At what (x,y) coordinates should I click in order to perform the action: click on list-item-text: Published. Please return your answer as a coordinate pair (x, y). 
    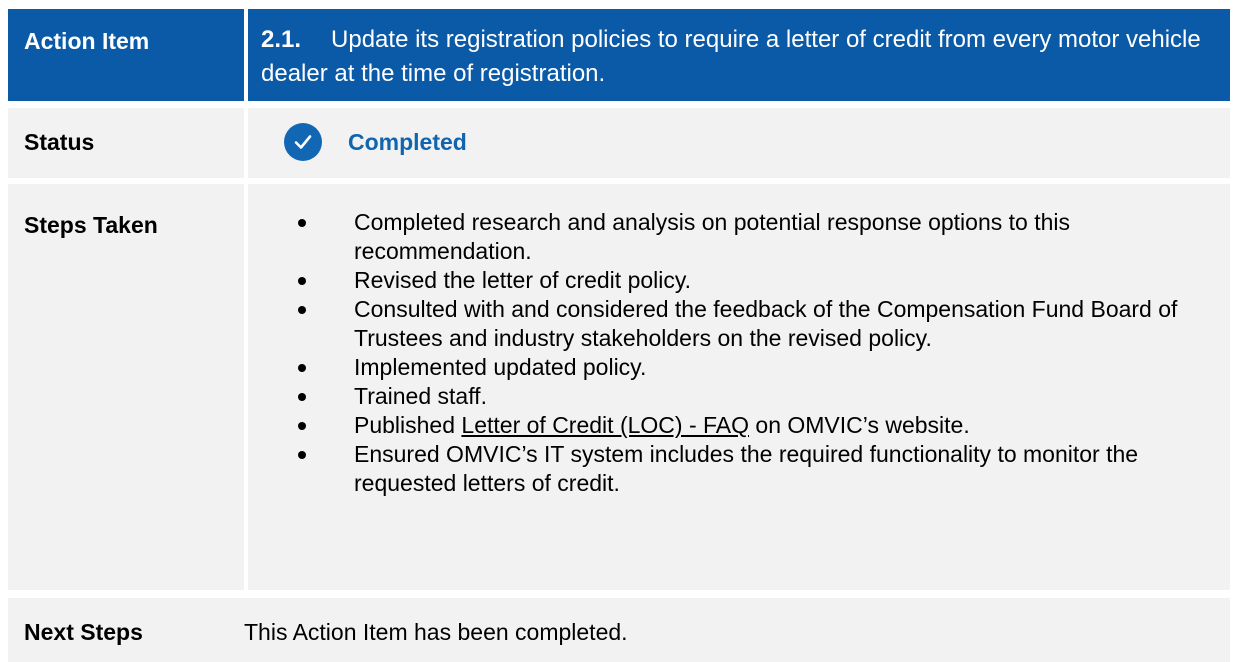
    Looking at the image, I should click on (408, 425).